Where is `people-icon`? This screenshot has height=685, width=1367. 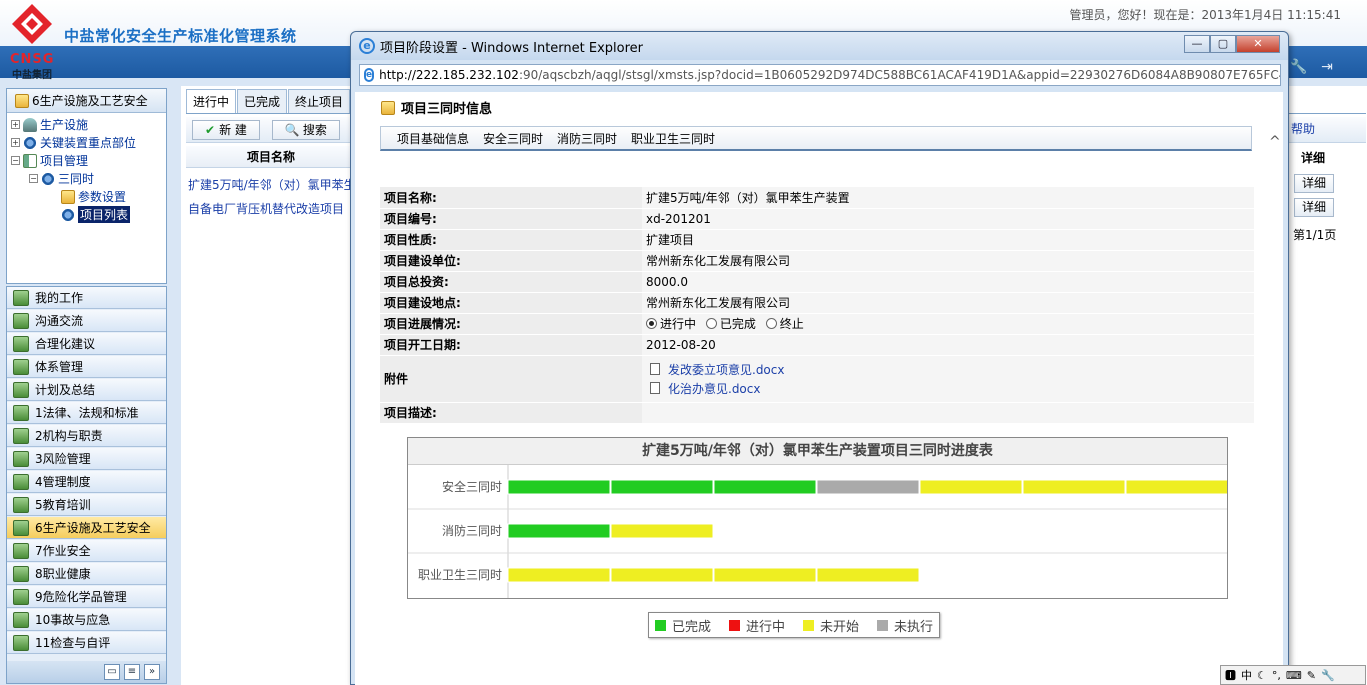
people-icon is located at coordinates (30, 124).